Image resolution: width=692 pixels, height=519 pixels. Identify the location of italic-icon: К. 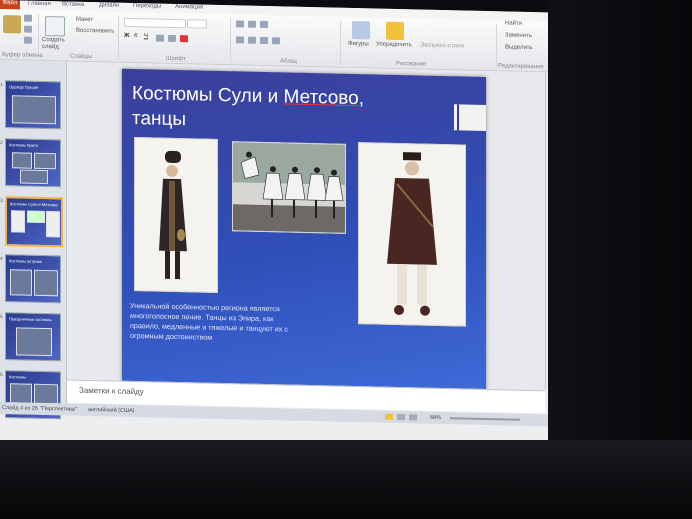
(136, 36).